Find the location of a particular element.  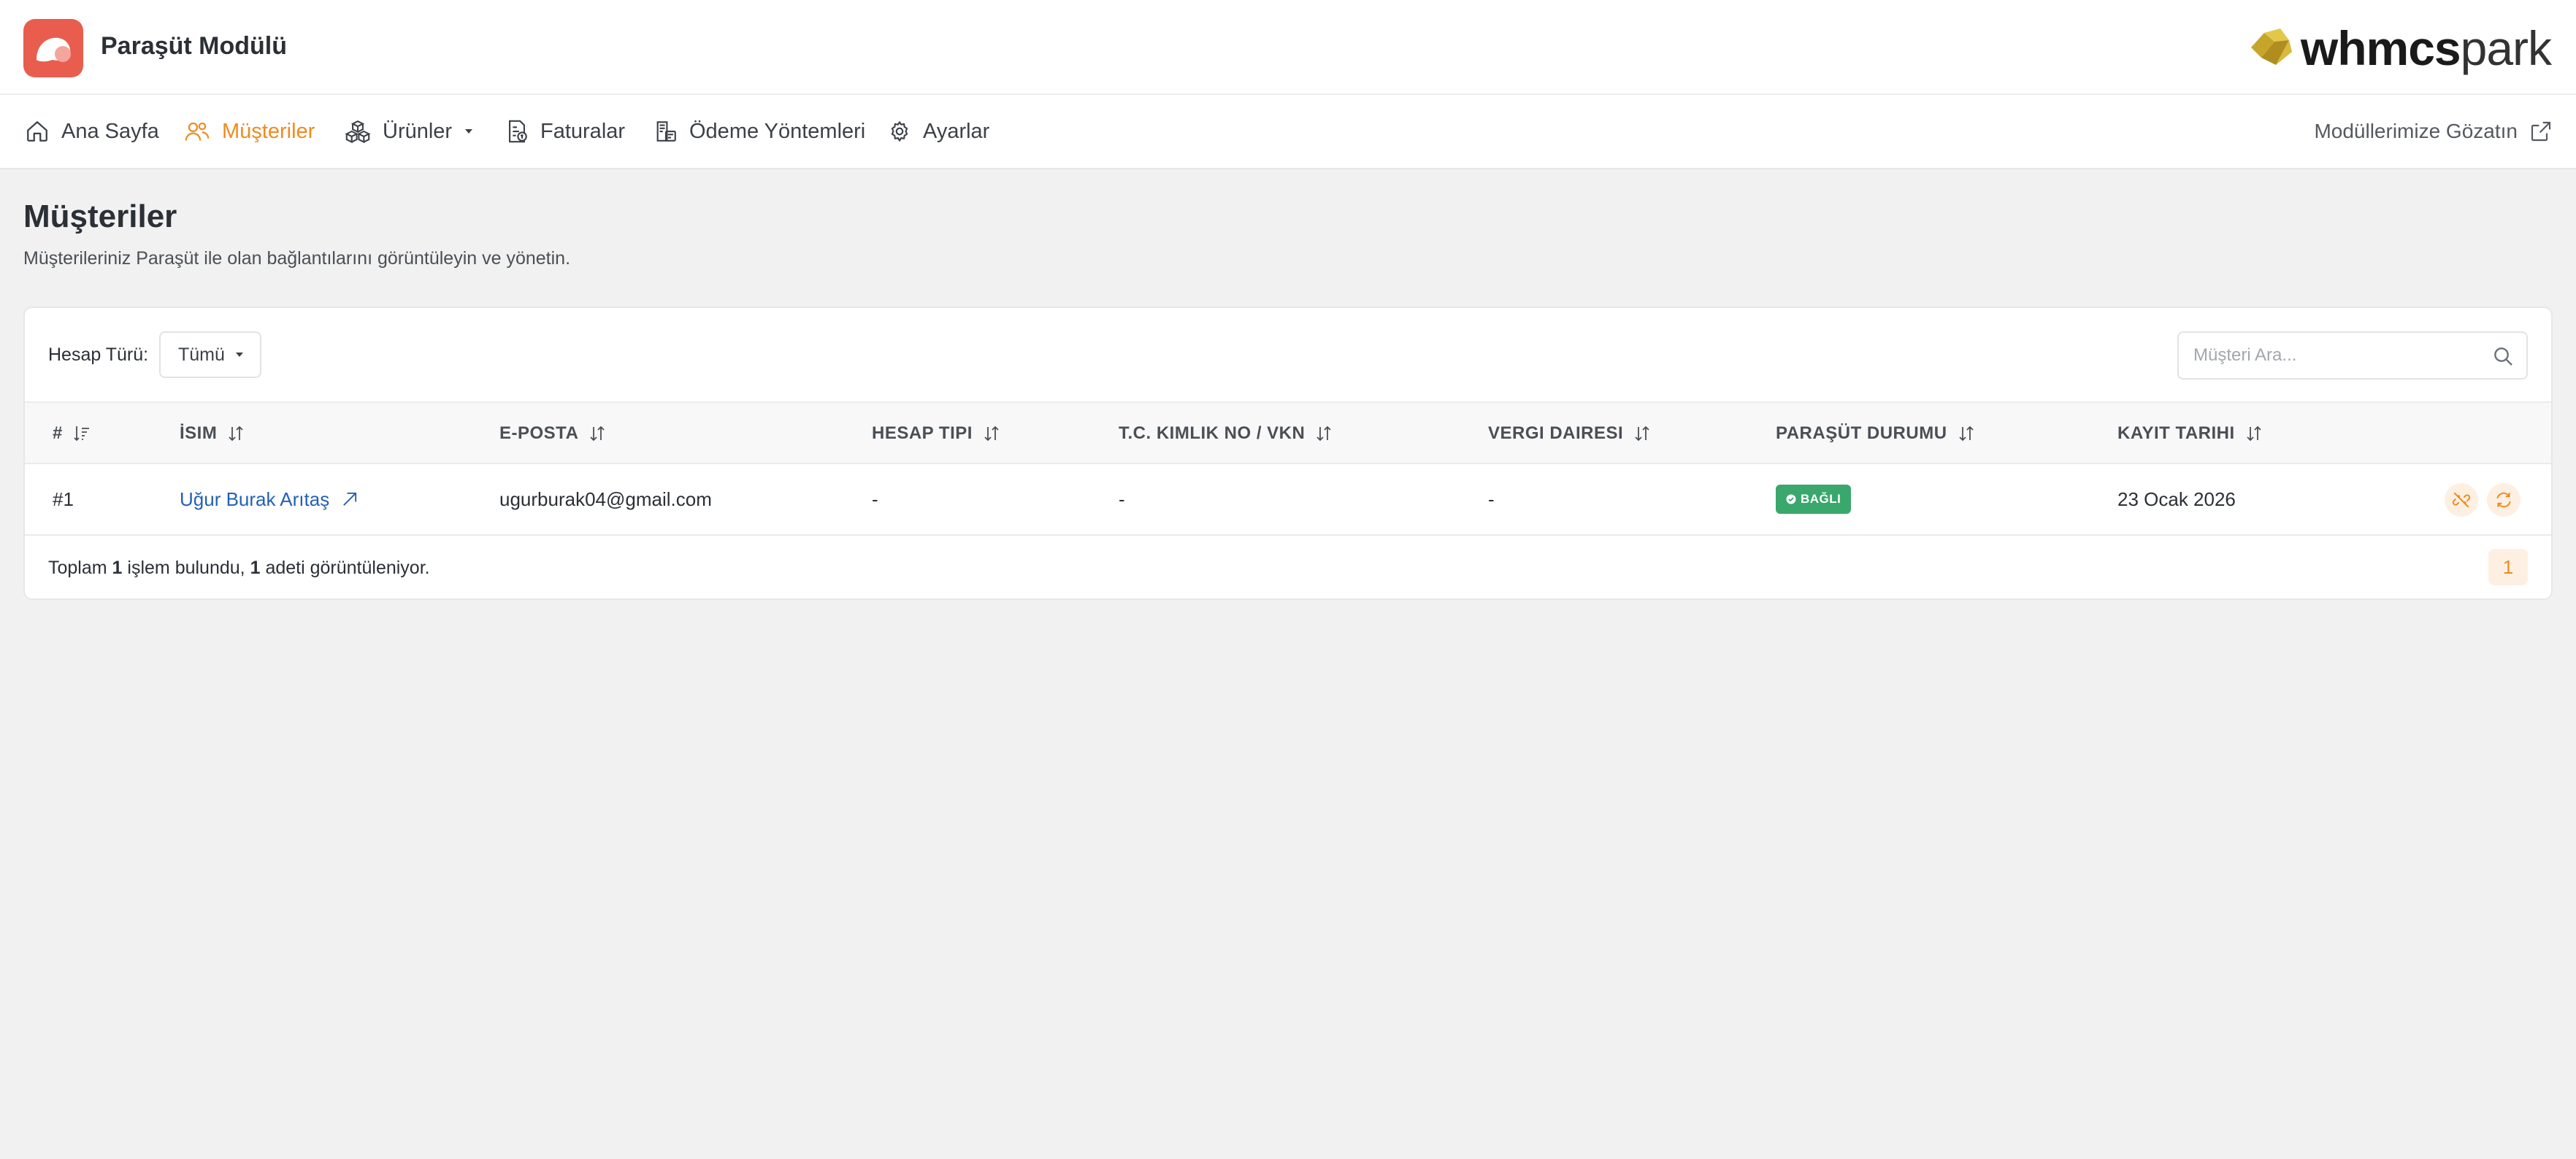

status-badge: BAĞLI is located at coordinates (1814, 499).